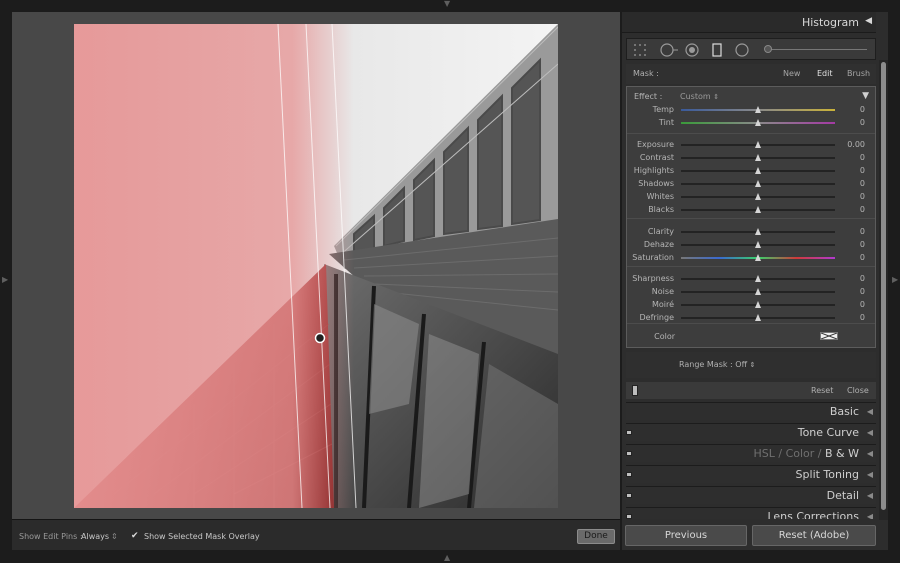  Describe the element at coordinates (658, 244) in the screenshot. I see `slider-label: Dehaze` at that location.